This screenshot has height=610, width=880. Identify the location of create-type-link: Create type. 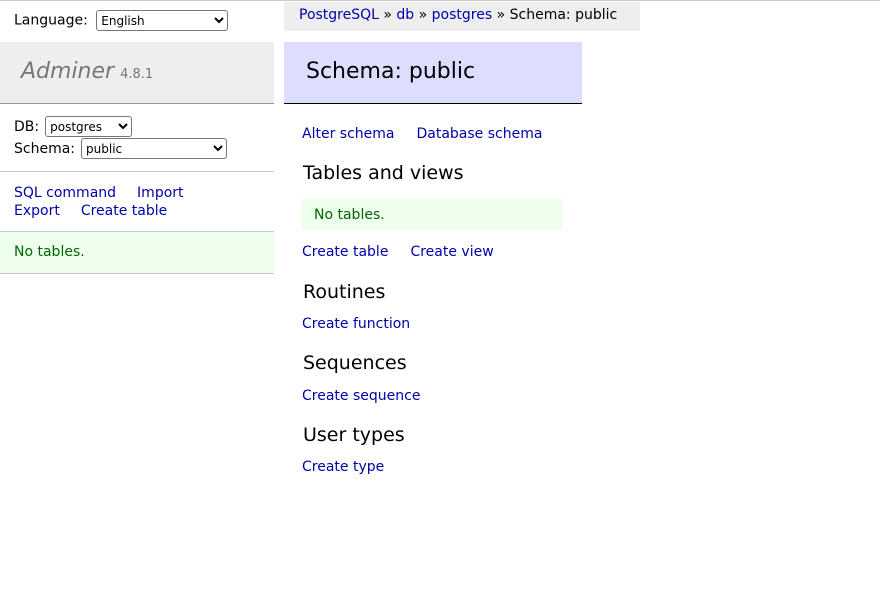
(343, 467).